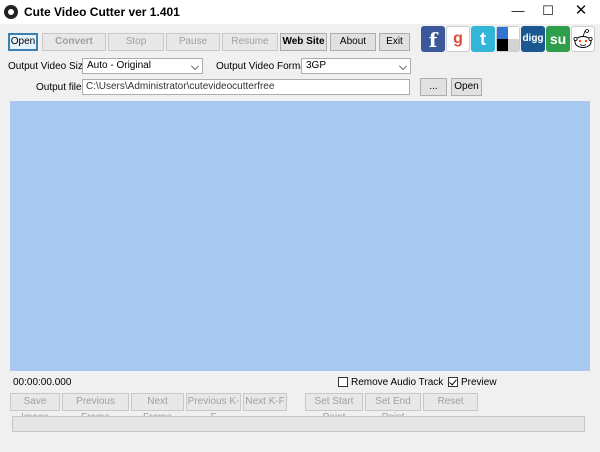 The width and height of the screenshot is (600, 452). Describe the element at coordinates (23, 42) in the screenshot. I see `open-button: Open` at that location.